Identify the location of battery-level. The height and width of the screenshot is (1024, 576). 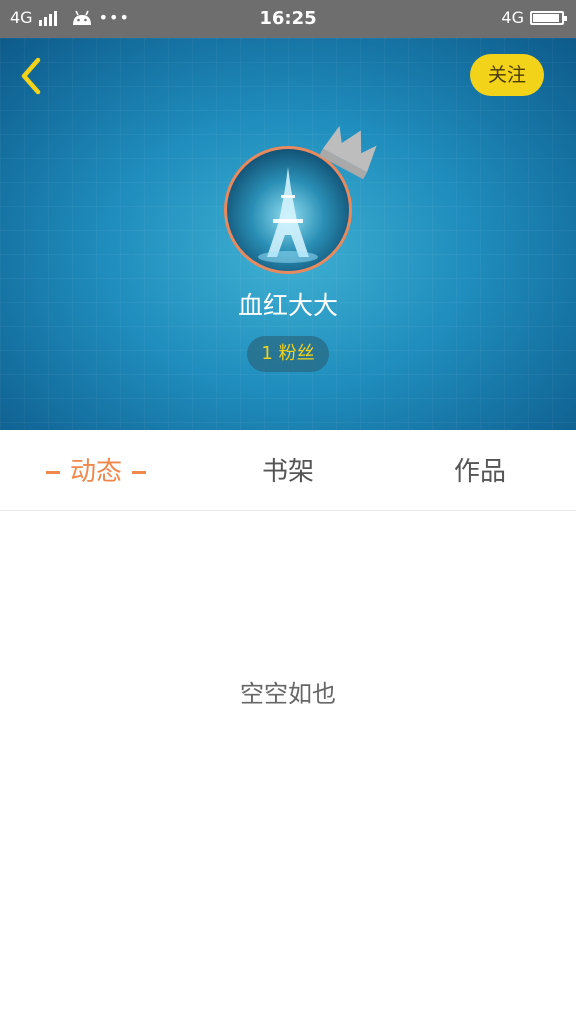
(546, 17).